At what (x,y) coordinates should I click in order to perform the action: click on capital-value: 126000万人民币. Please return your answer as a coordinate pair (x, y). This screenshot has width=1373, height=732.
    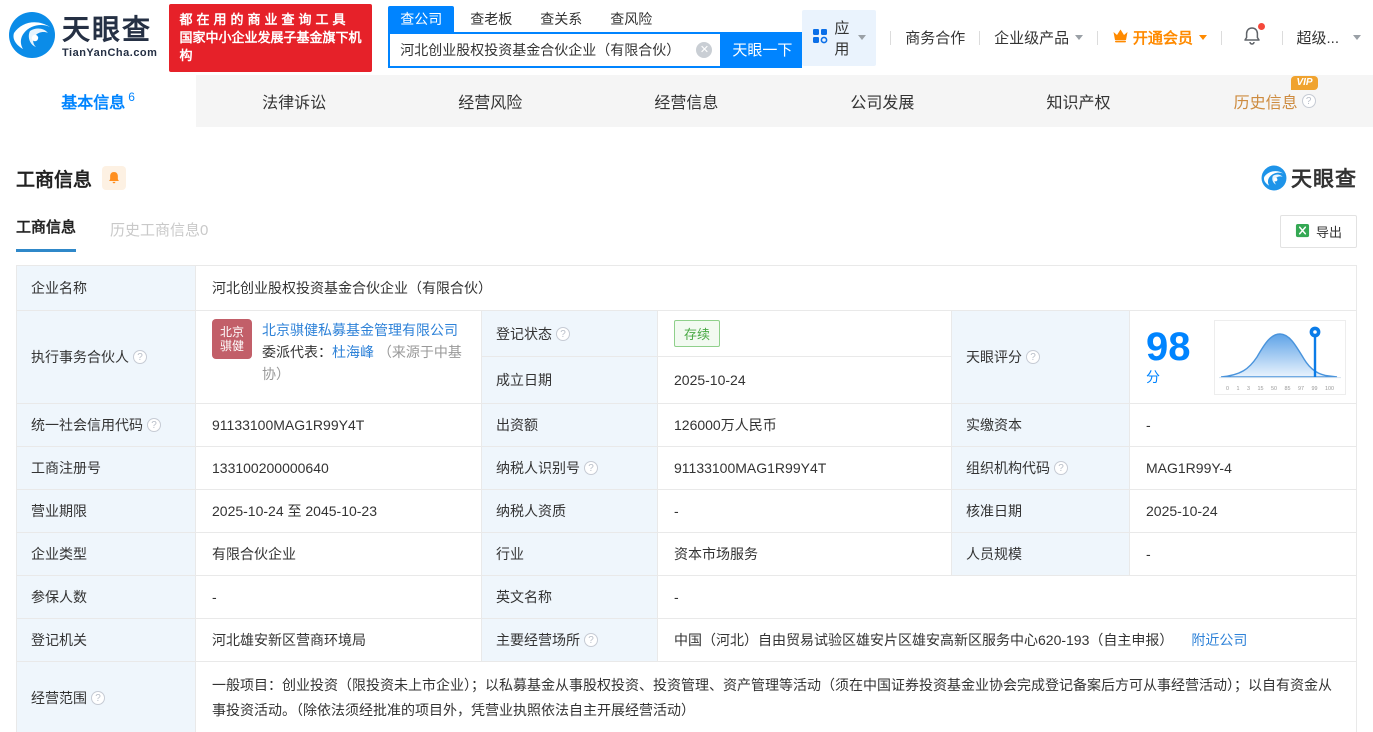
    Looking at the image, I should click on (804, 425).